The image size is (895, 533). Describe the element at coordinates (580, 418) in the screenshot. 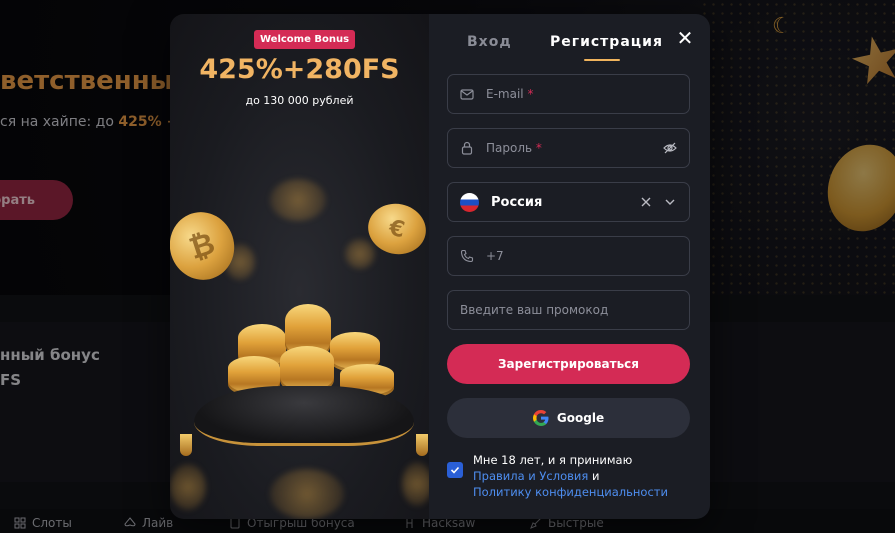

I see `google-label: Google` at that location.